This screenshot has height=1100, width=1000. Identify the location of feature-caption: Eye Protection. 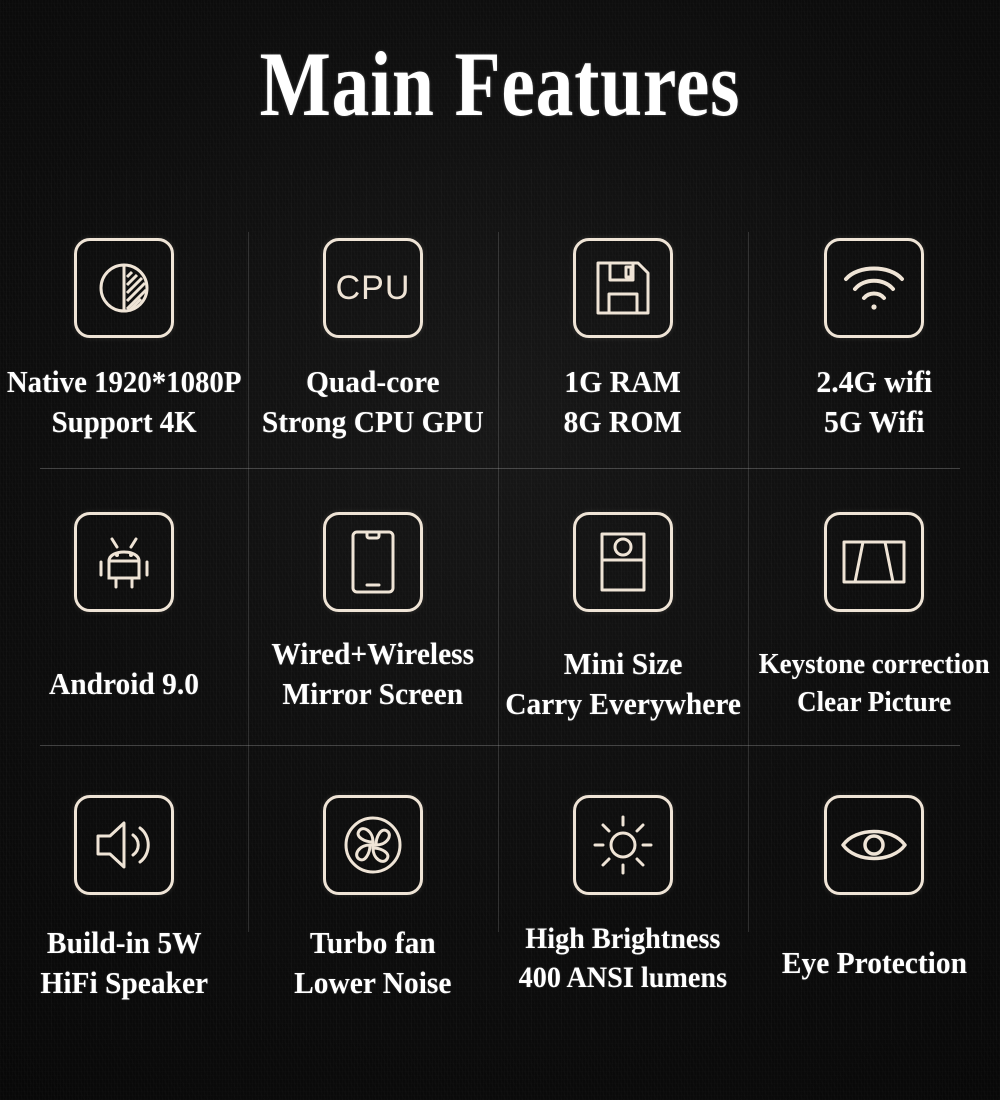
(874, 962).